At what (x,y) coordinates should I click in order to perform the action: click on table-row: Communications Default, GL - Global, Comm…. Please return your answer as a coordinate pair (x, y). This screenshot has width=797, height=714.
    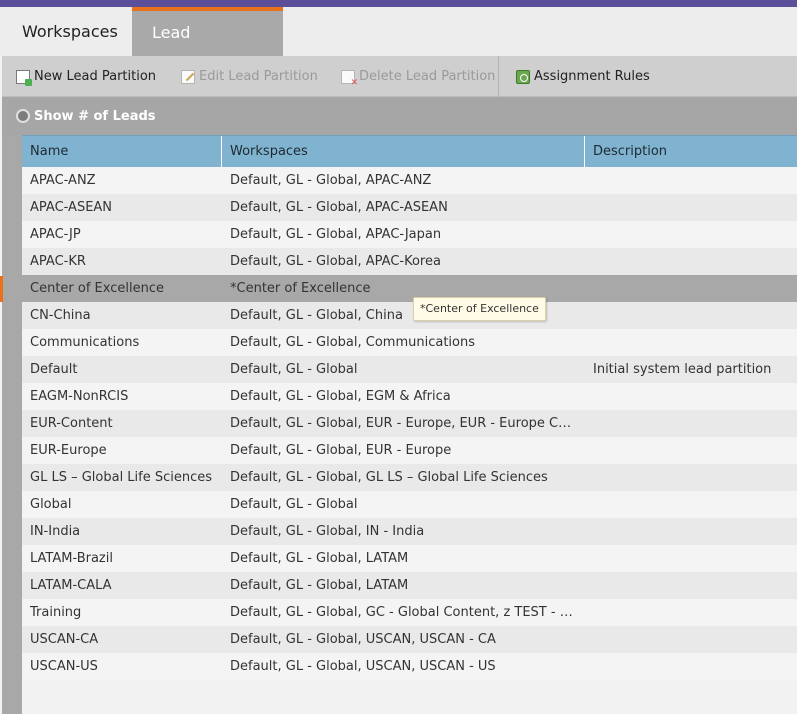
    Looking at the image, I should click on (409, 342).